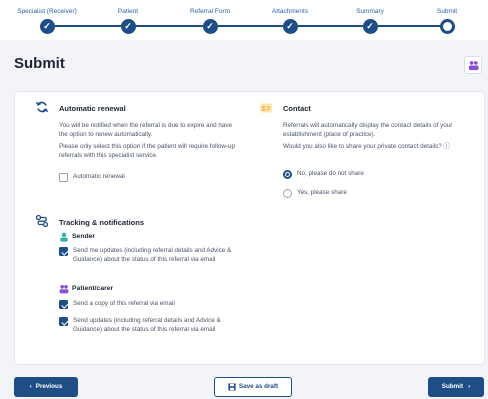  I want to click on info-icon: ⓘ, so click(447, 146).